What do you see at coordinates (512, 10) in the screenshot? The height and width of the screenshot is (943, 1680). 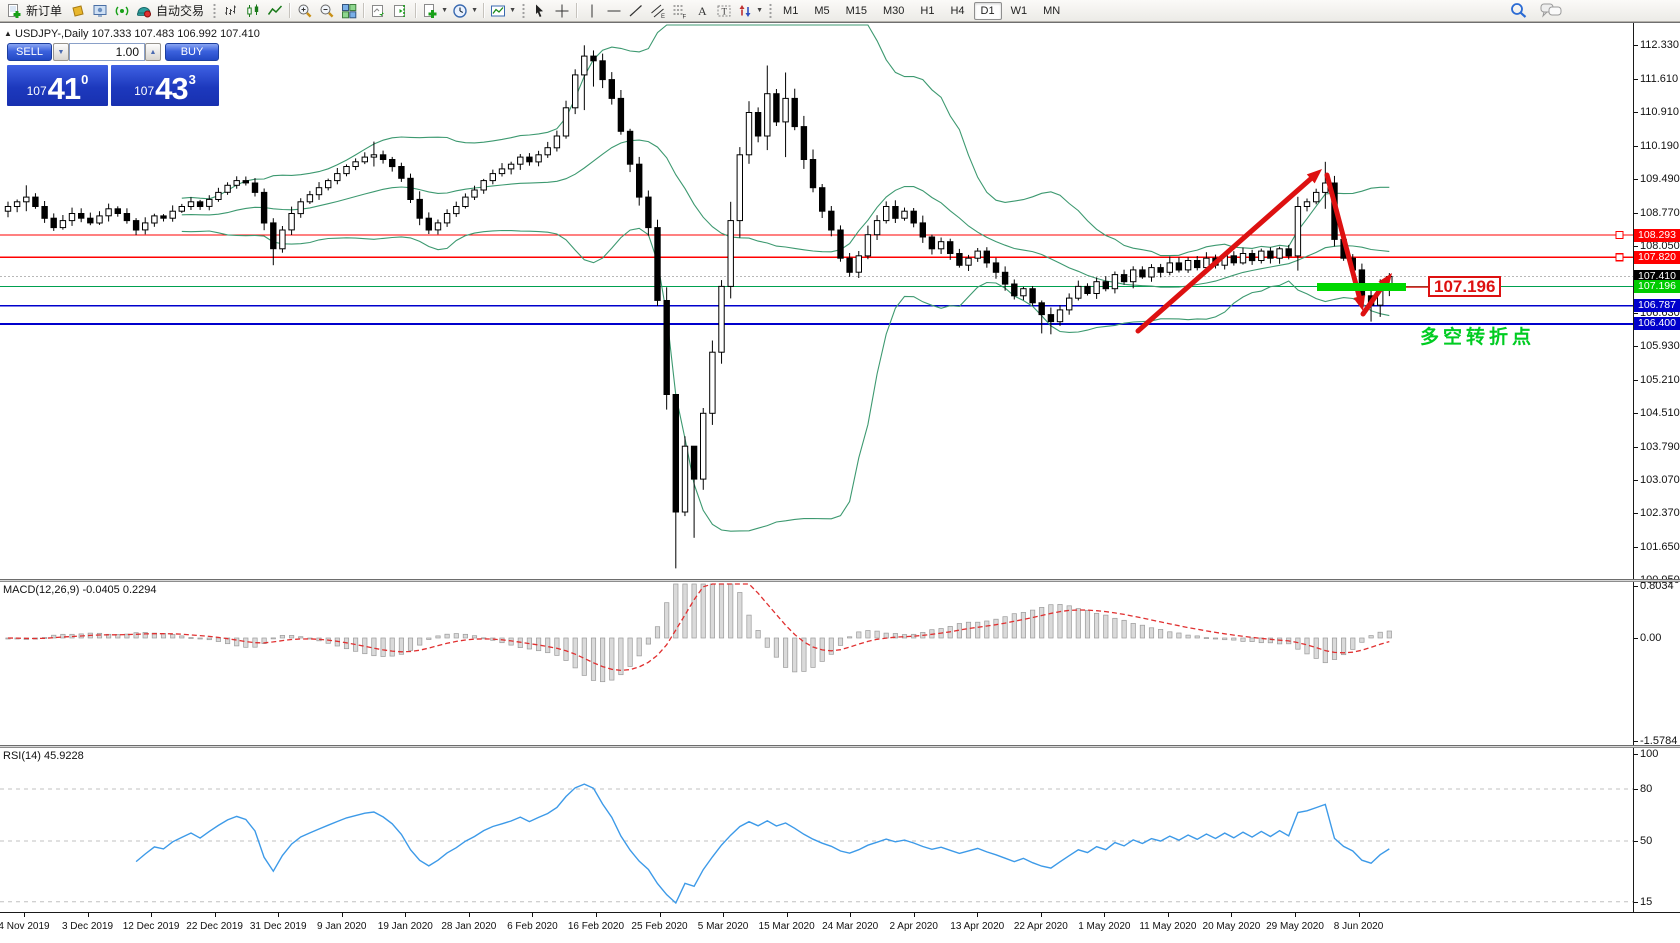 I see `chevron-down-icon: ▼` at bounding box center [512, 10].